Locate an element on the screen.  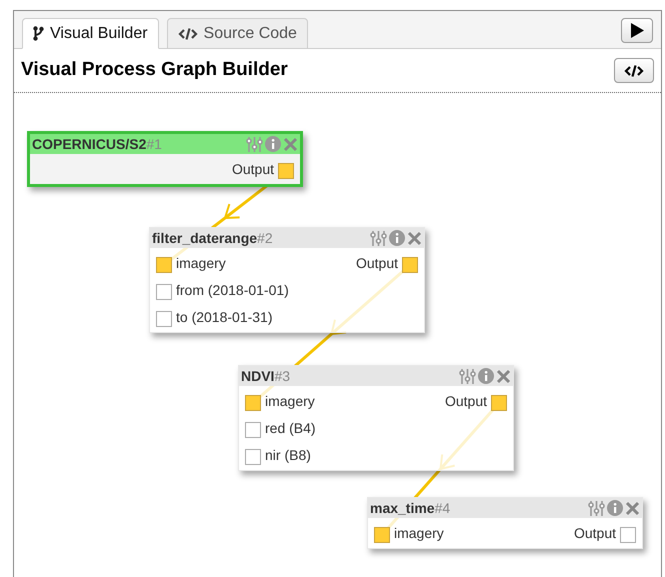
port-label: nir (B8) is located at coordinates (288, 455).